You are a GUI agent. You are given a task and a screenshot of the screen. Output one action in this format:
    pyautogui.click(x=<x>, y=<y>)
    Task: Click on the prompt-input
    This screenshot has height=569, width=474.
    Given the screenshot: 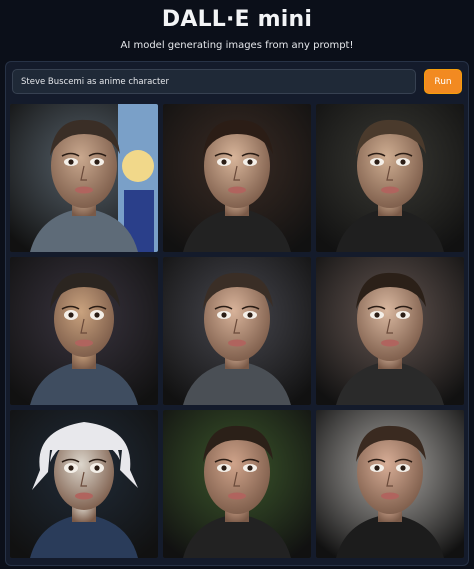 What is the action you would take?
    pyautogui.click(x=214, y=81)
    